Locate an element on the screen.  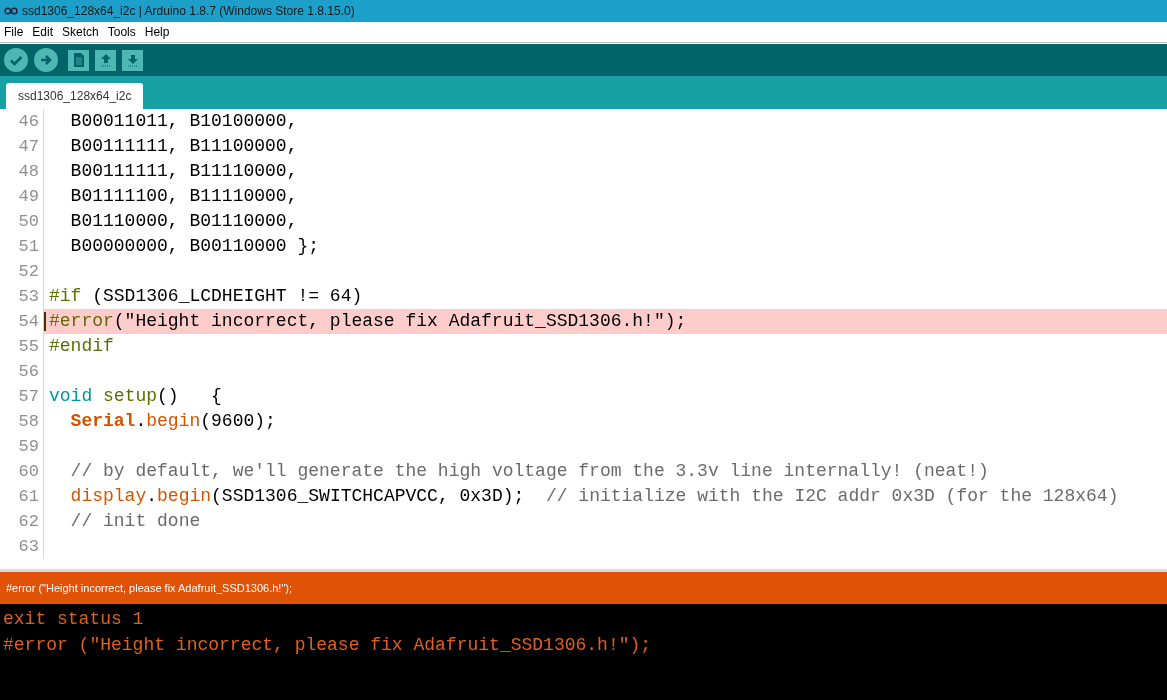
status-message: #error ("Height incorrect, please fix Adafruit_SSD1306.h!"); is located at coordinates (149, 588).